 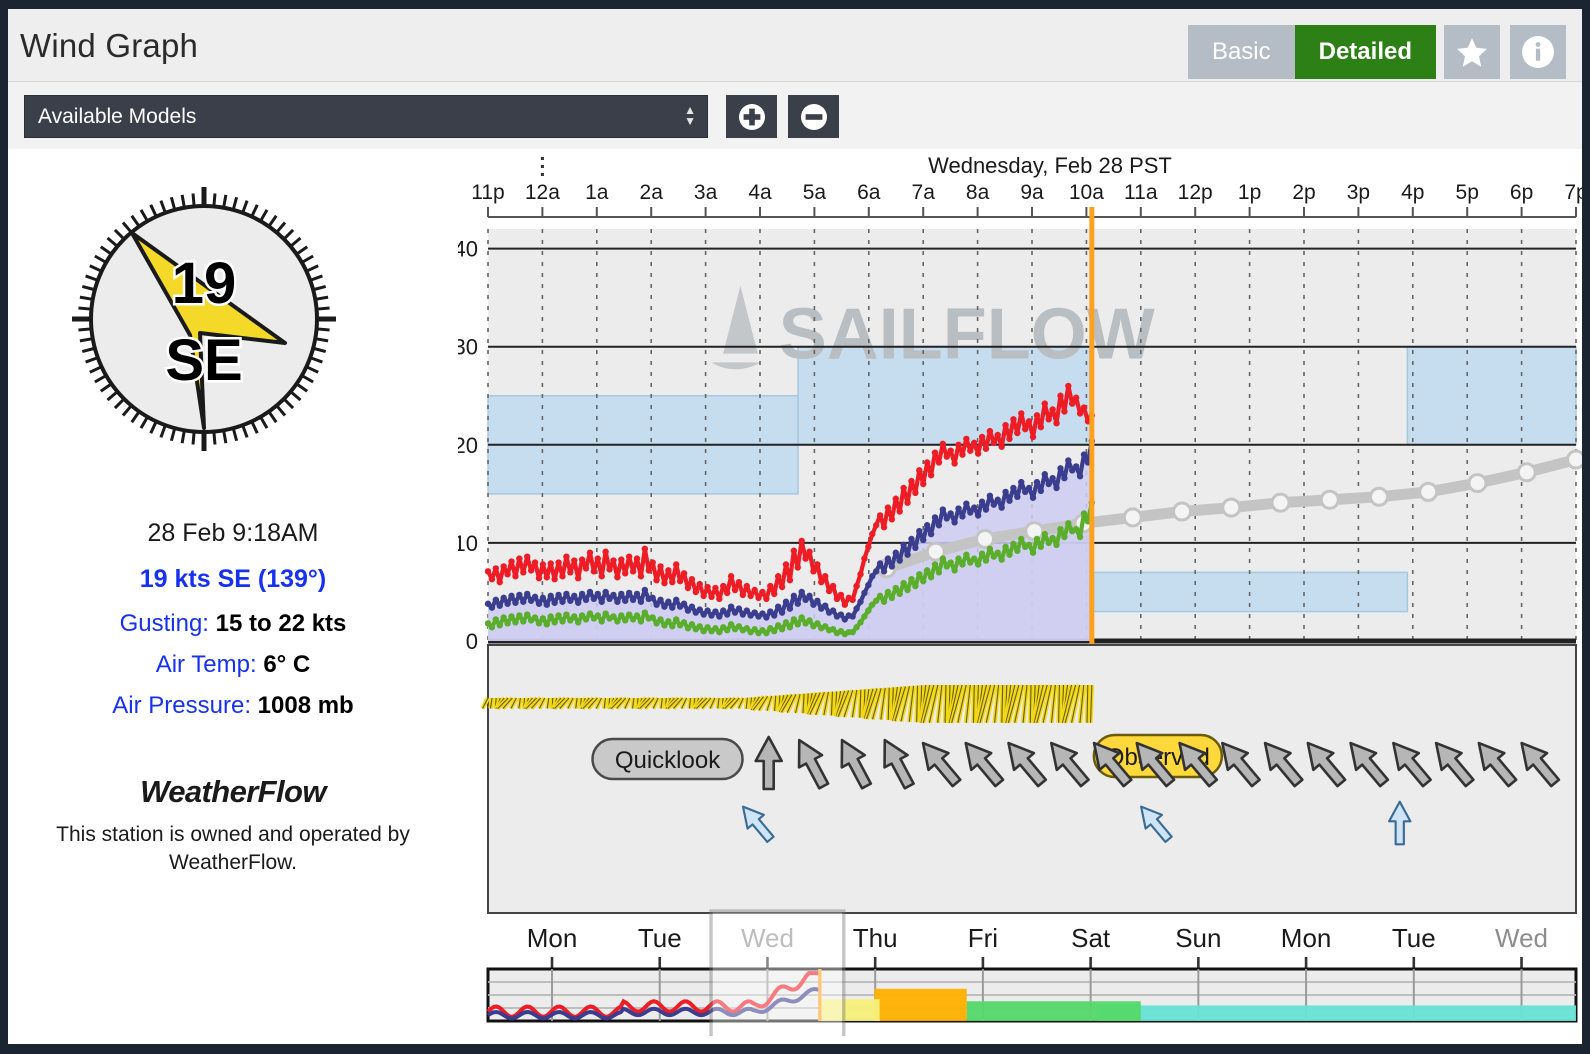 I want to click on view-mode-toggle: Basic Detailed, so click(x=1311, y=52).